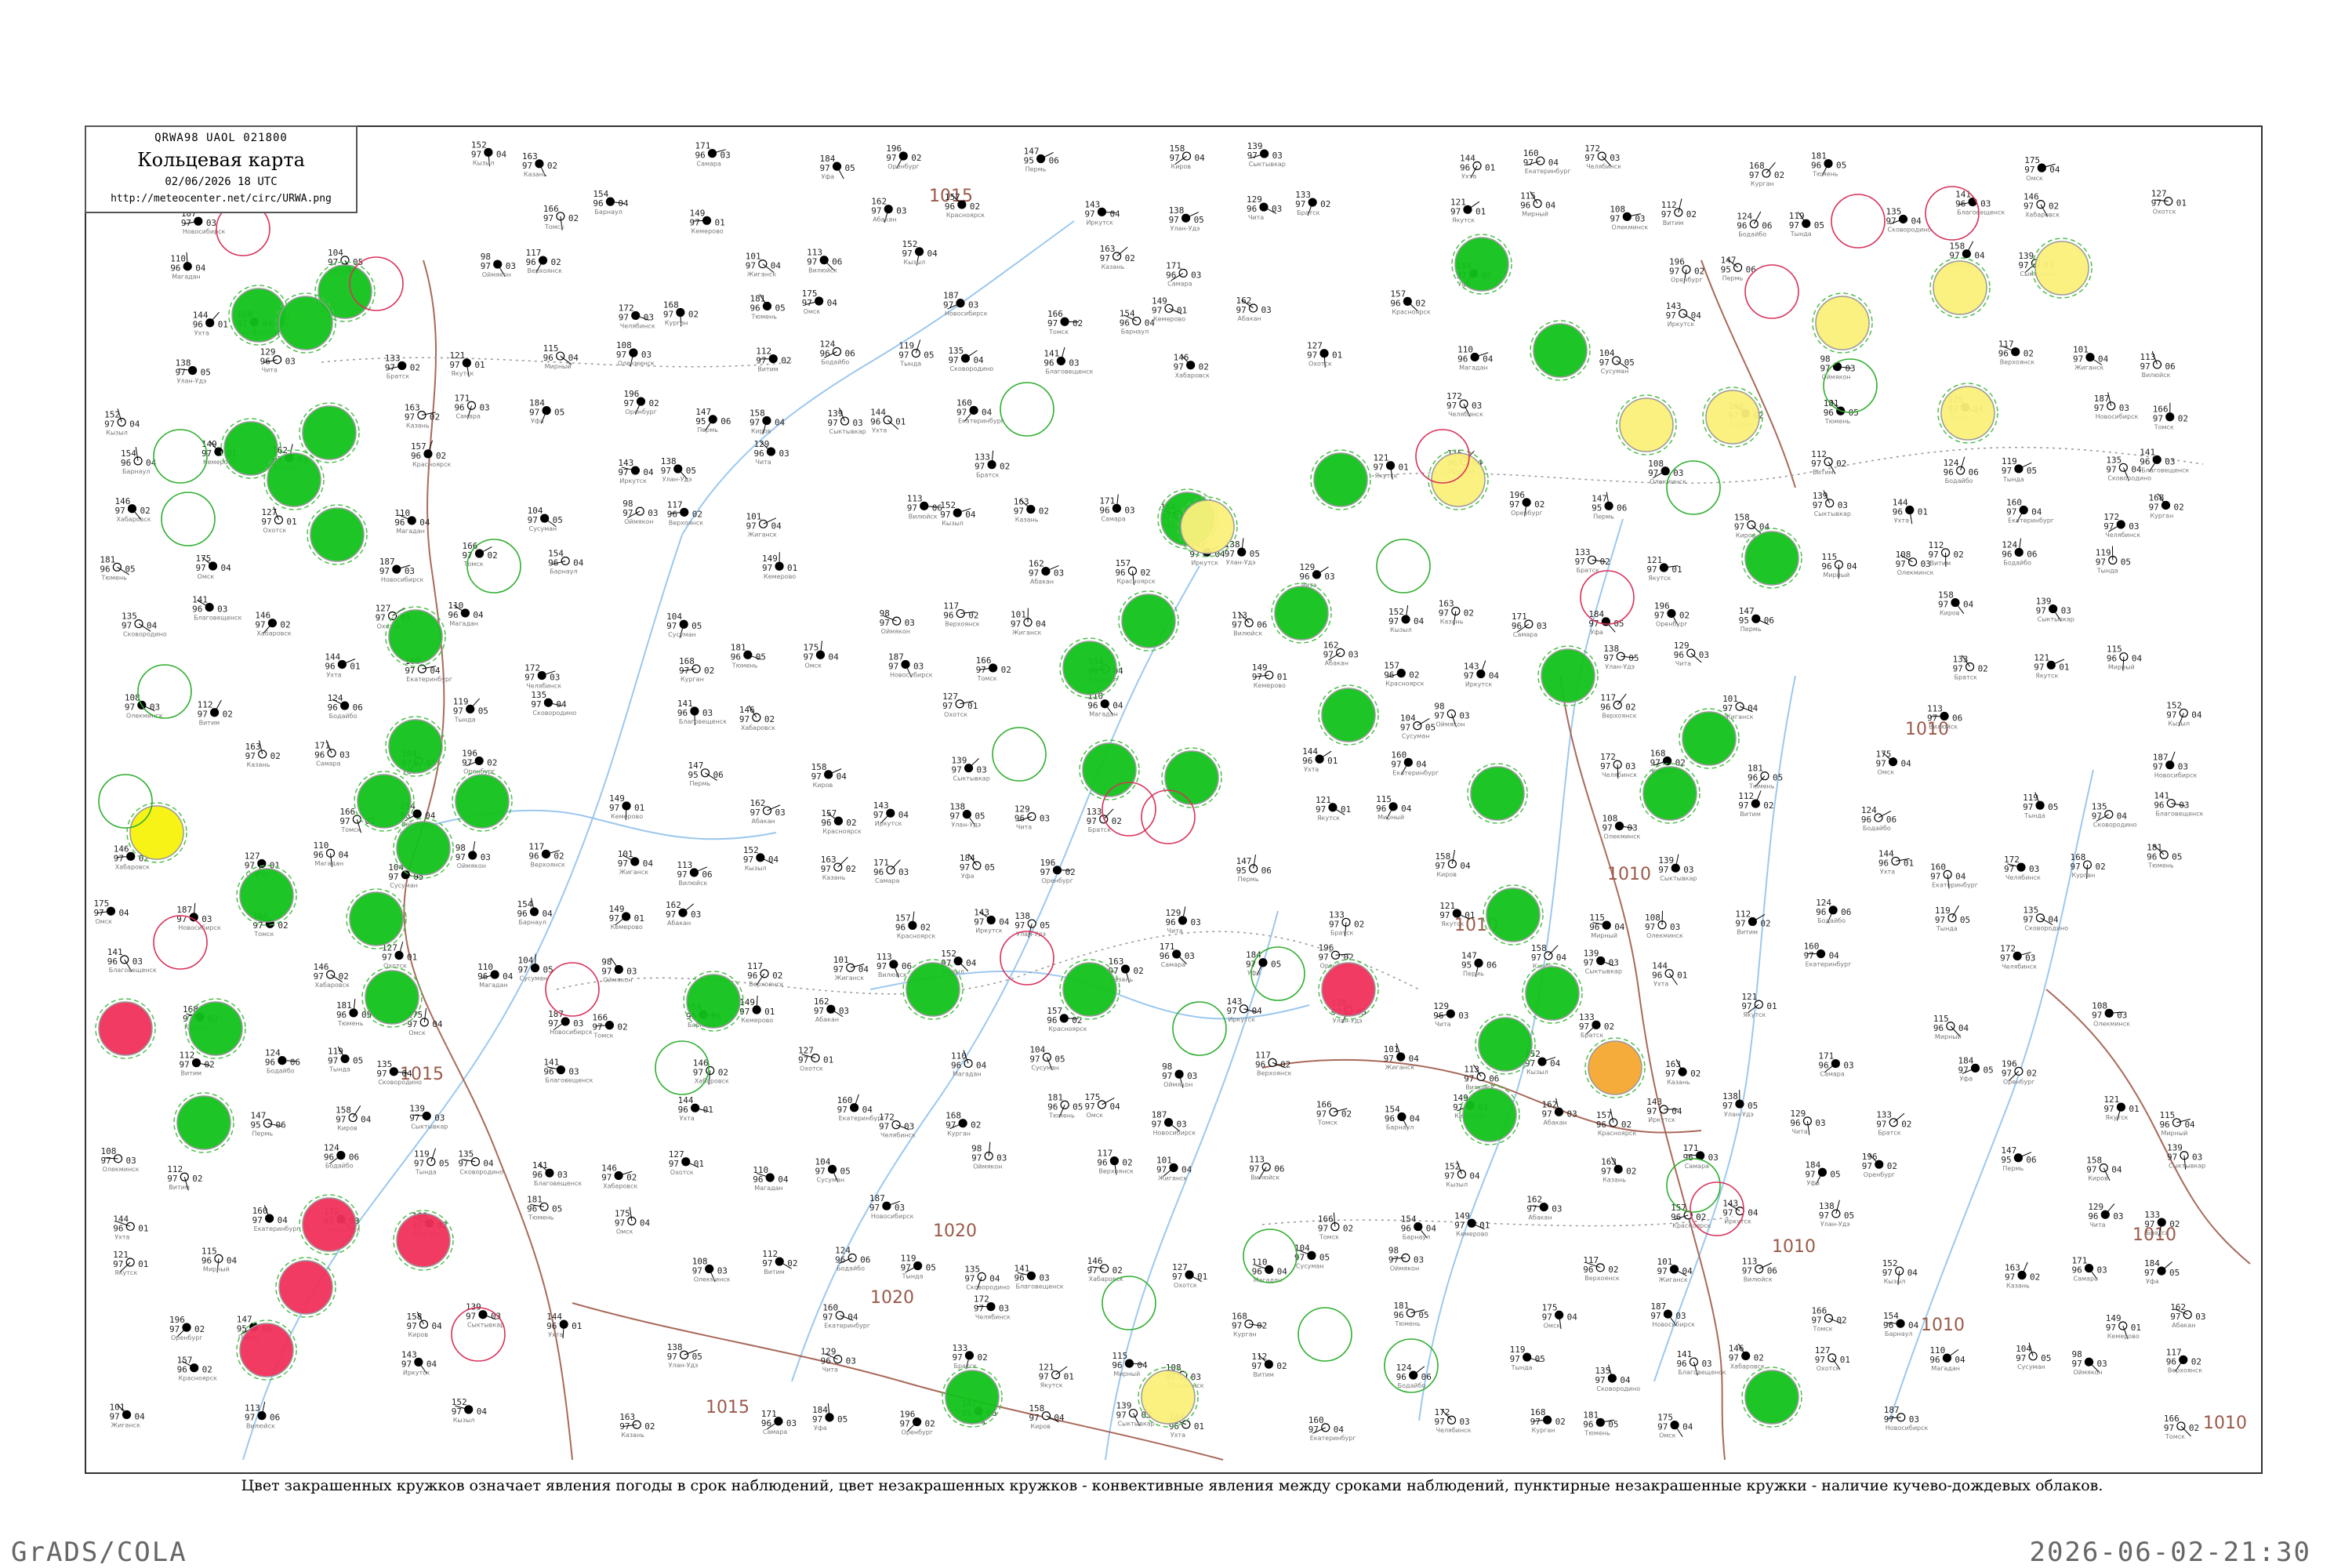 The width and height of the screenshot is (2352, 1568). What do you see at coordinates (1895, 1281) in the screenshot?
I see `station-name: Кызыл` at bounding box center [1895, 1281].